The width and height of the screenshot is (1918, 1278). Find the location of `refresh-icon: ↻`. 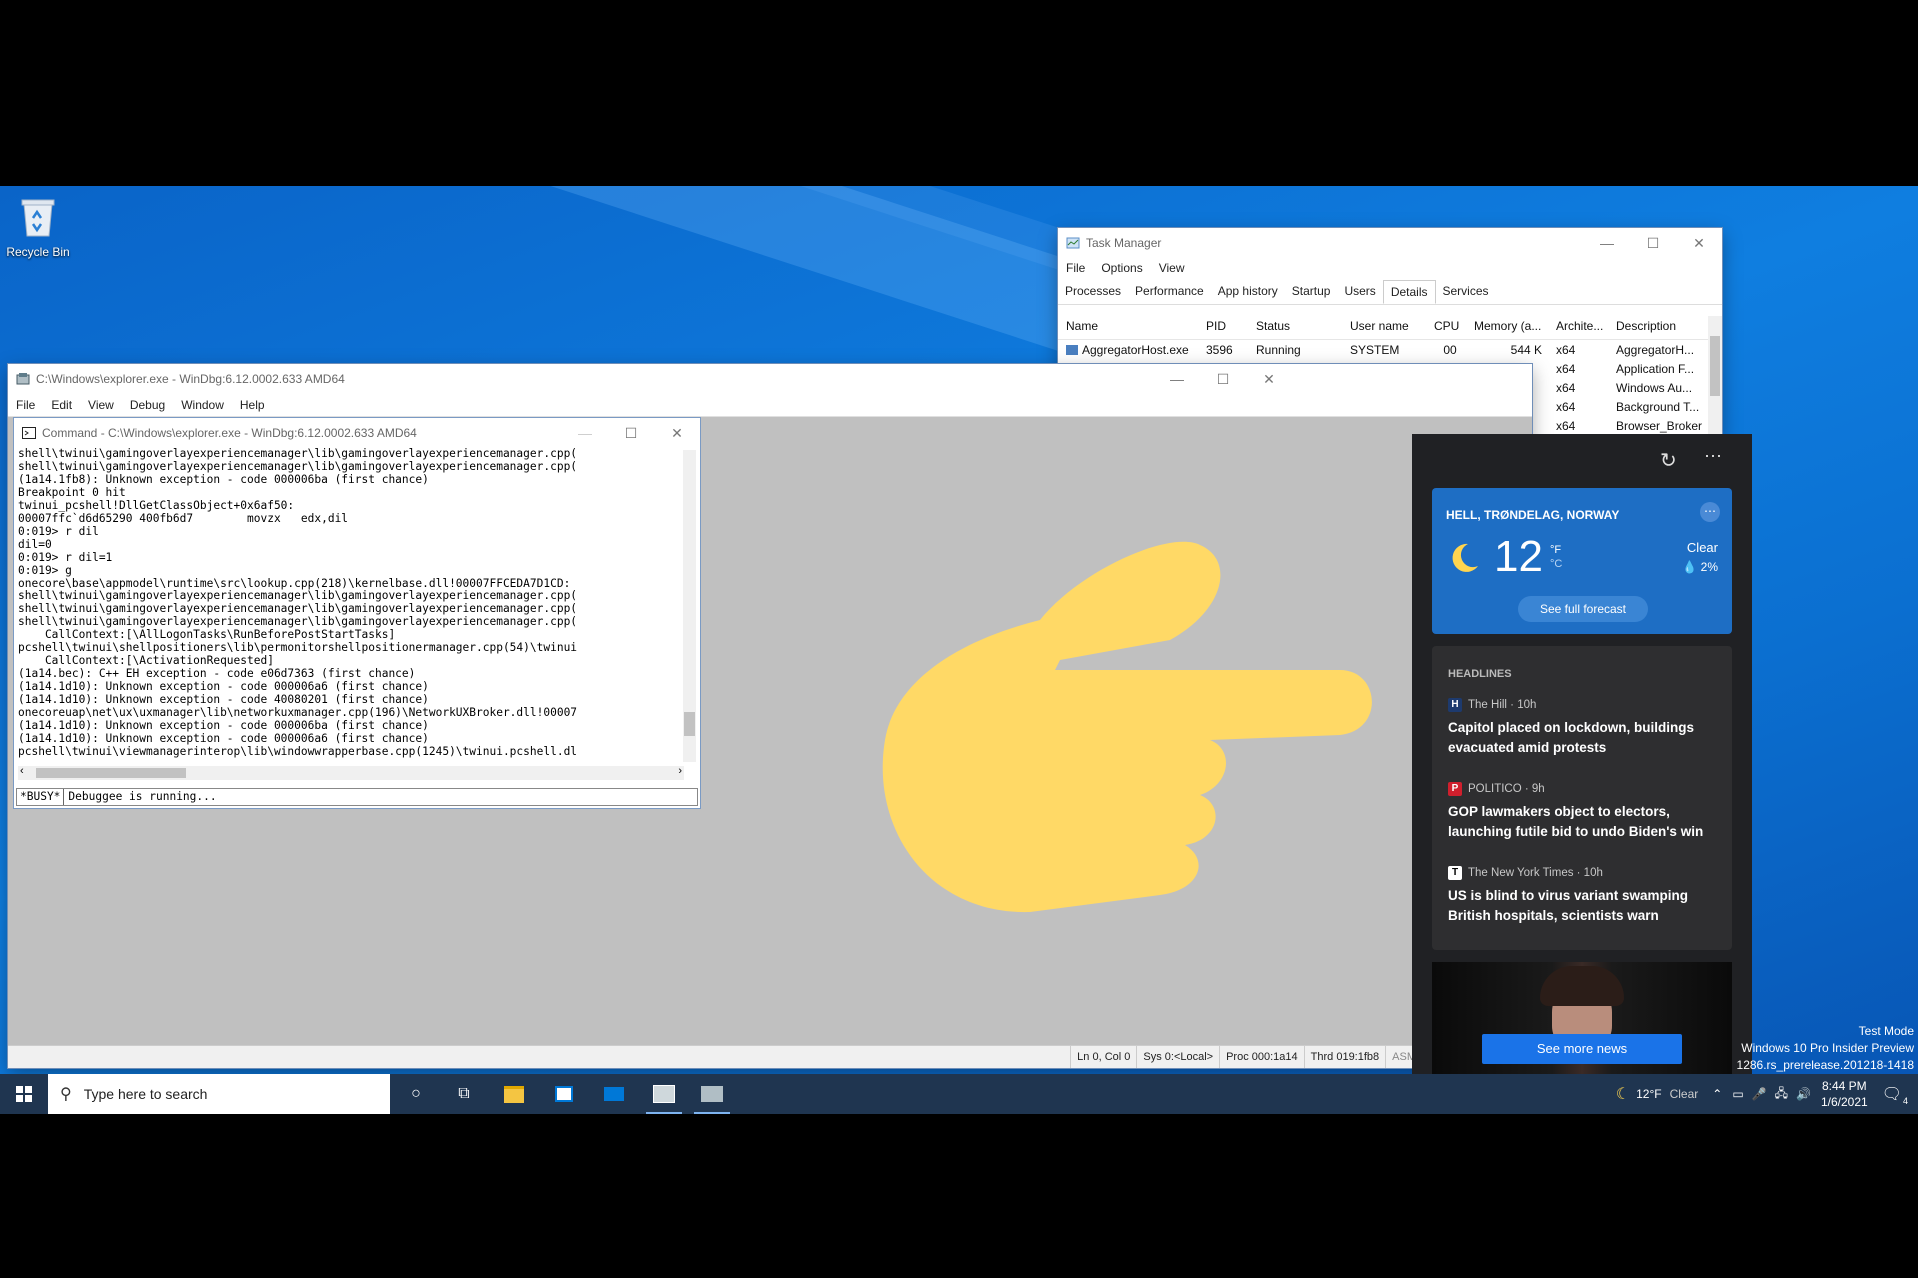

refresh-icon: ↻ is located at coordinates (1668, 460).